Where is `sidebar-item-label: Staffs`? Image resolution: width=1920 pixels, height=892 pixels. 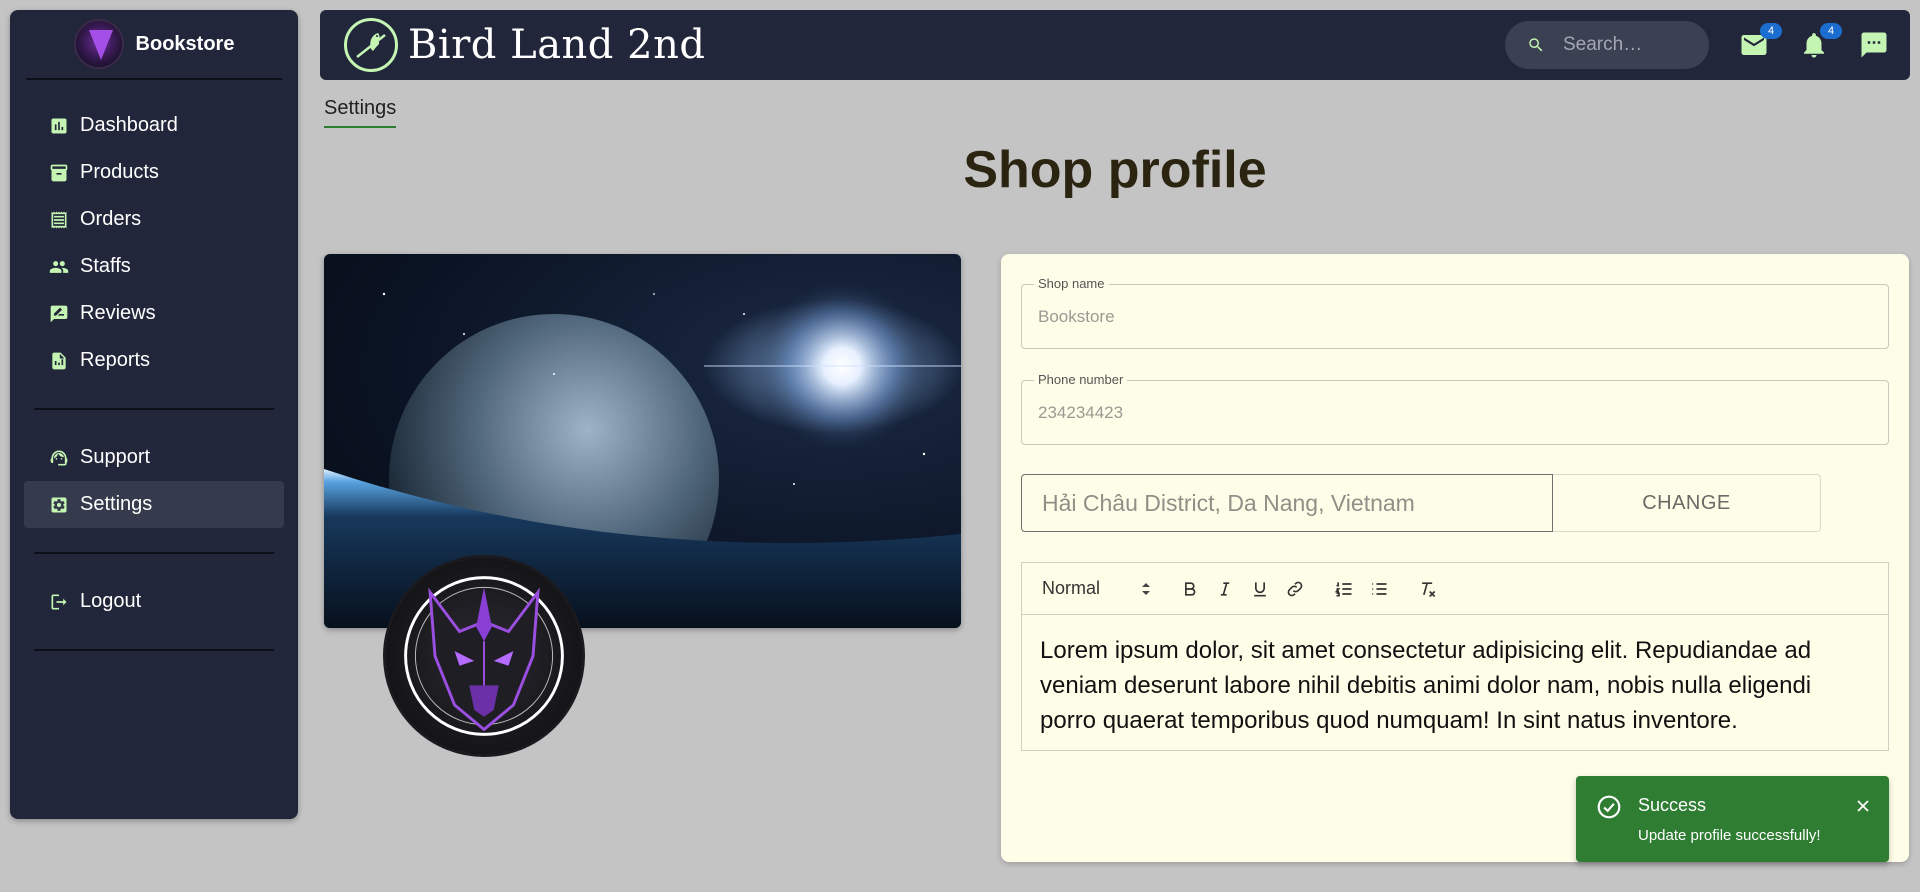 sidebar-item-label: Staffs is located at coordinates (105, 266).